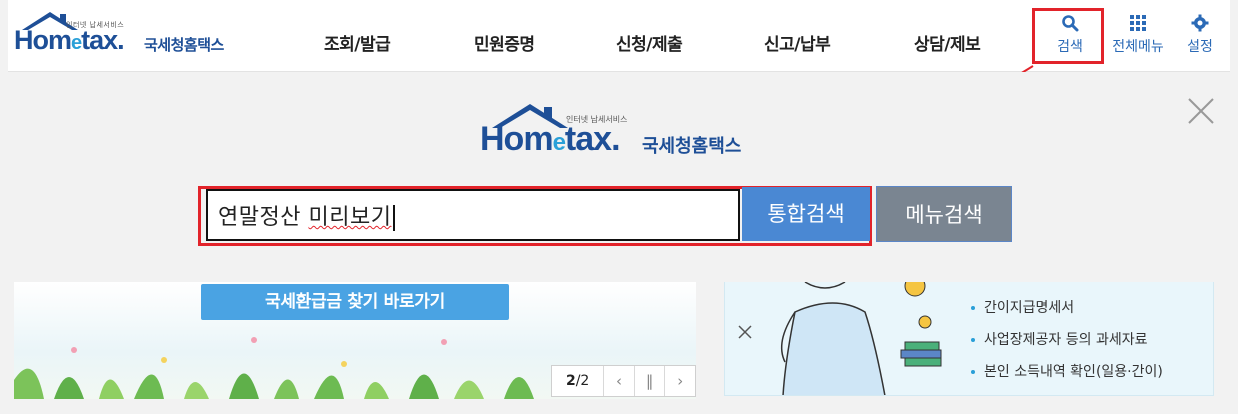 The width and height of the screenshot is (1238, 414). I want to click on pager-count: 2/2, so click(577, 381).